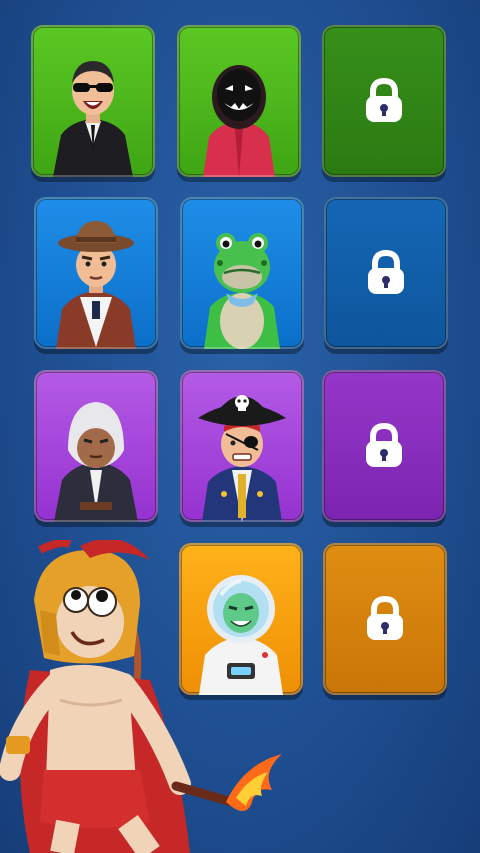 The height and width of the screenshot is (853, 480). I want to click on agent-character-icon, so click(93, 119).